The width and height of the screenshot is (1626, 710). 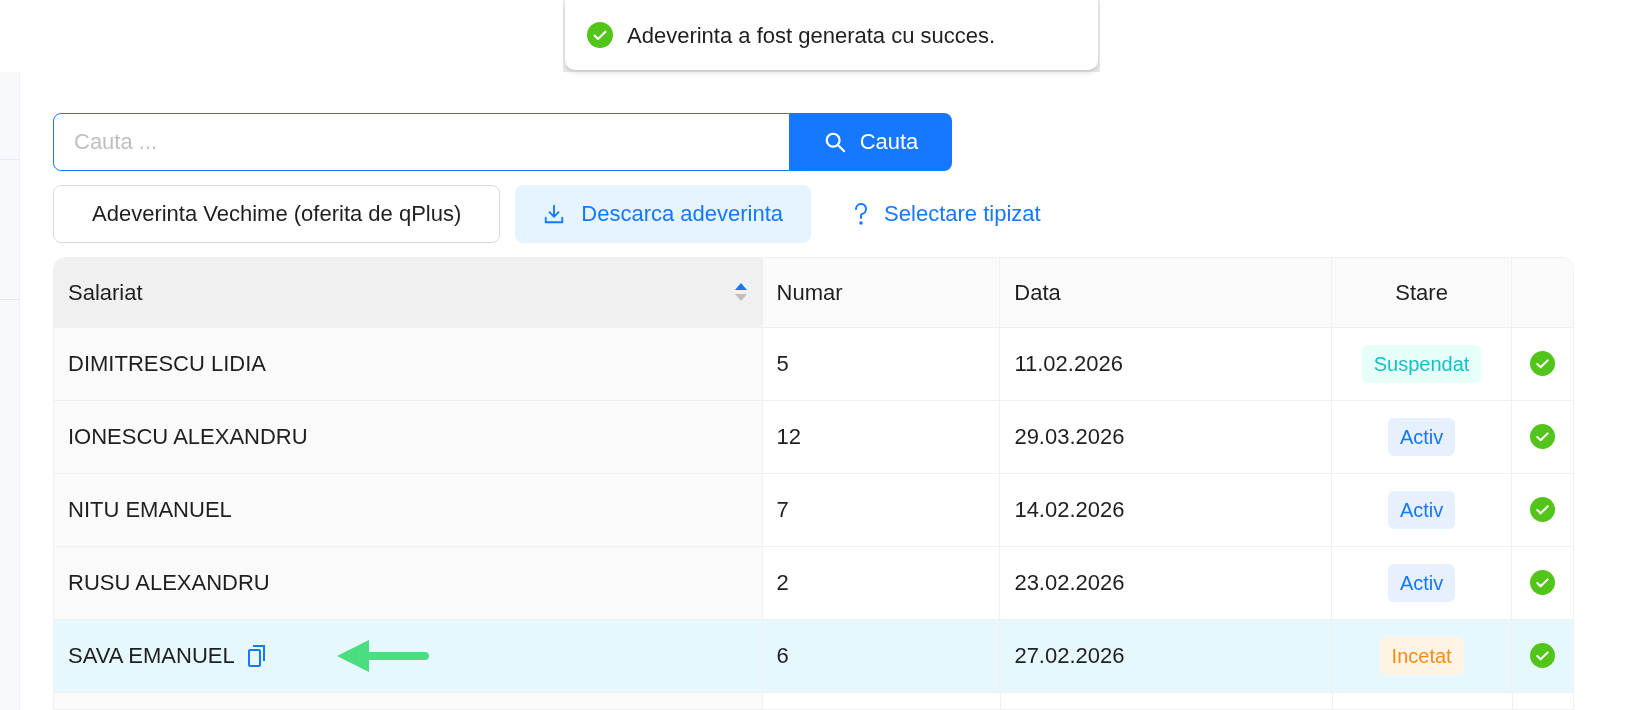 I want to click on status-tag: Suspendat, so click(x=1421, y=363).